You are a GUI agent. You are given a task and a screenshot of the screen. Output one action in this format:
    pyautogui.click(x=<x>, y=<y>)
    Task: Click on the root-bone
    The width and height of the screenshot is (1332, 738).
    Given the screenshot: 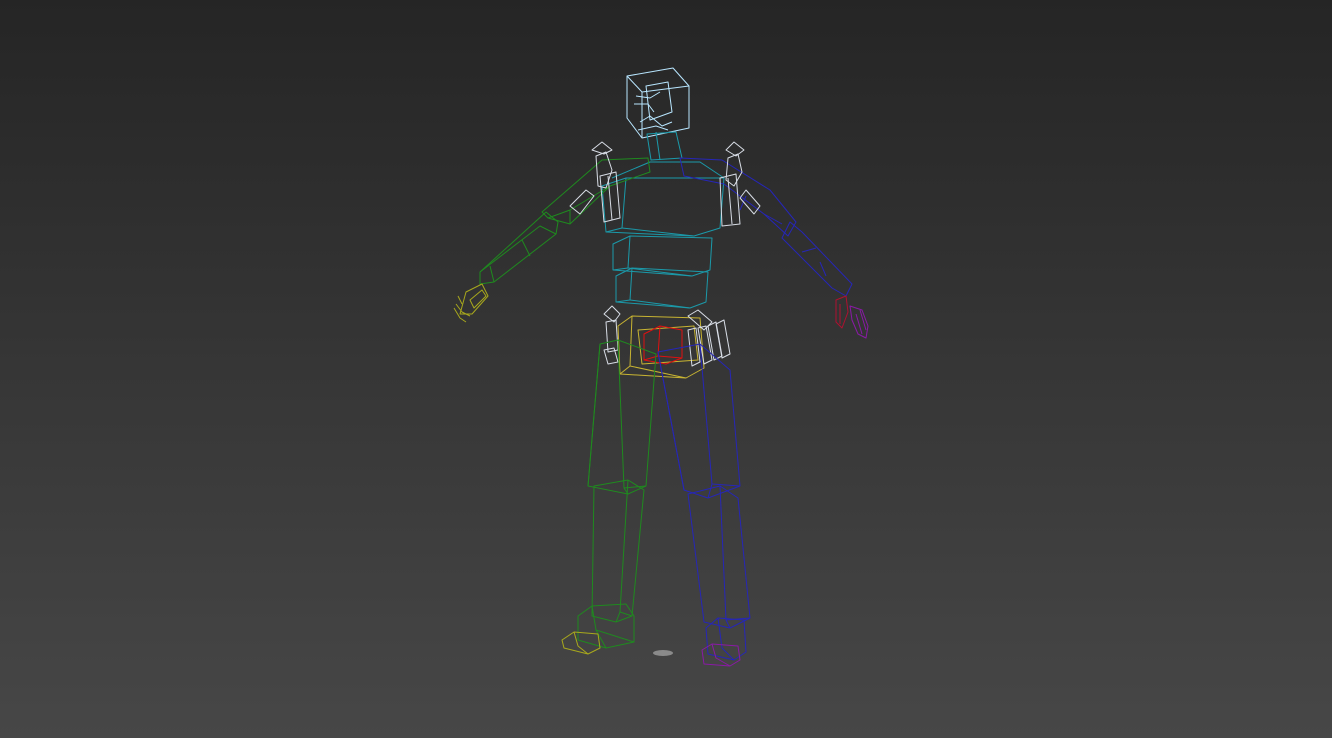 What is the action you would take?
    pyautogui.click(x=663, y=345)
    